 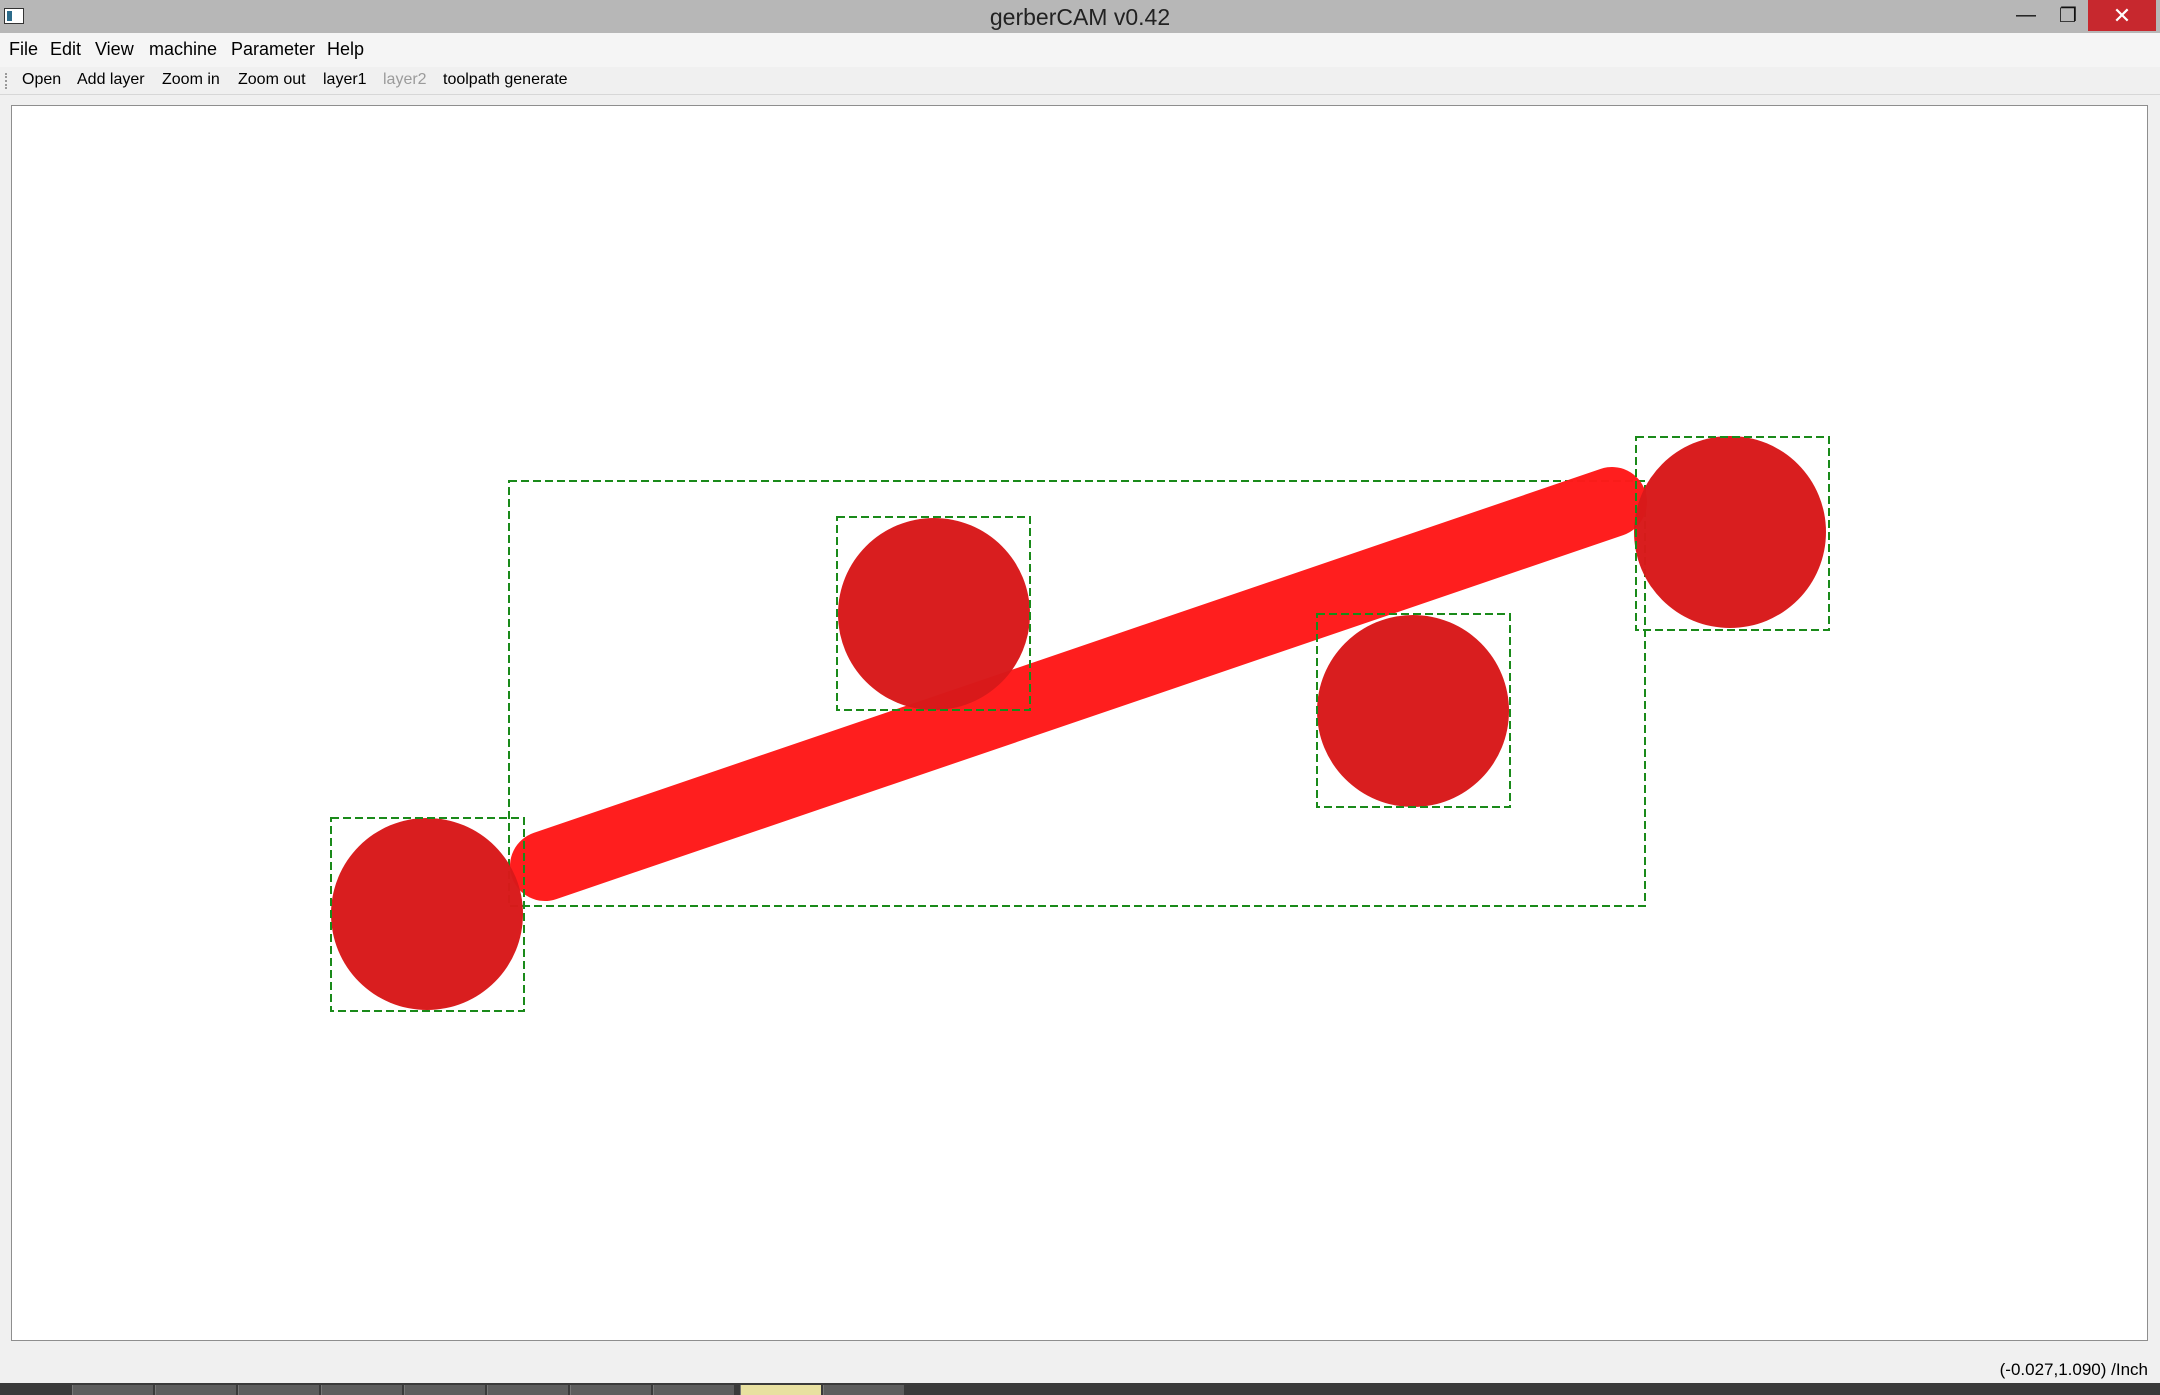 I want to click on taskbar, so click(x=1080, y=1389).